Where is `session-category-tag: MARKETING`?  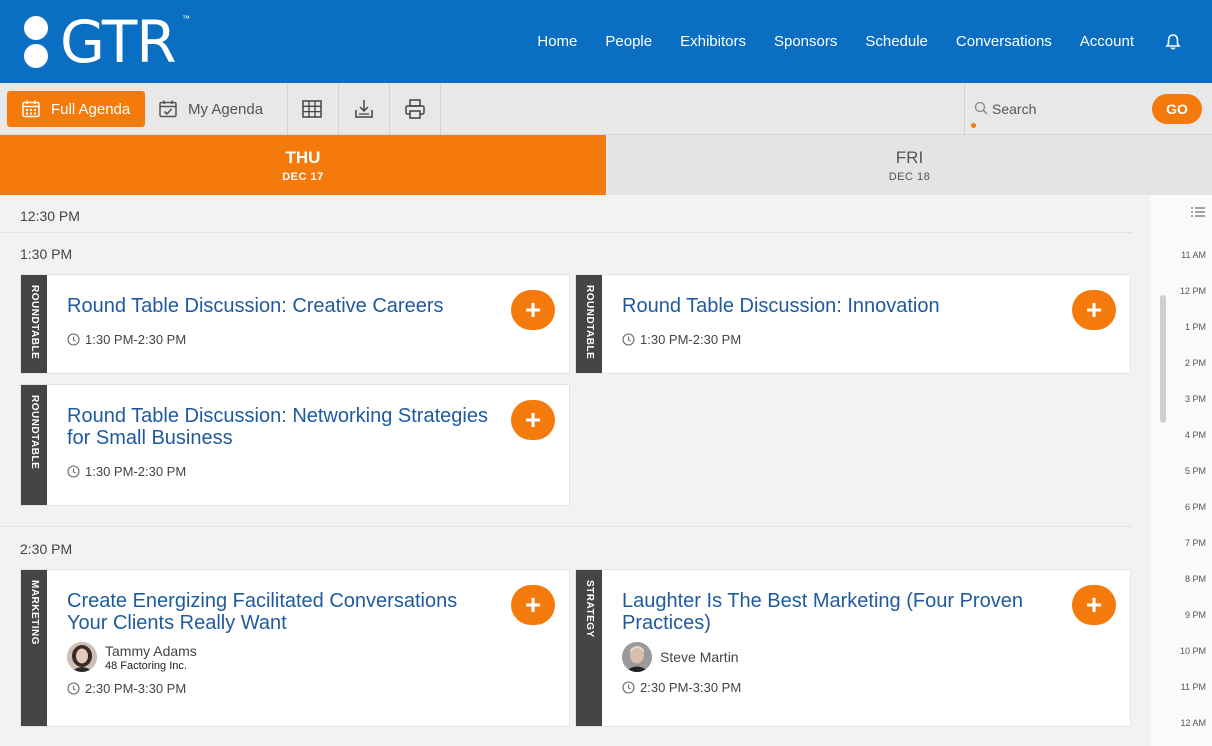
session-category-tag: MARKETING is located at coordinates (34, 648).